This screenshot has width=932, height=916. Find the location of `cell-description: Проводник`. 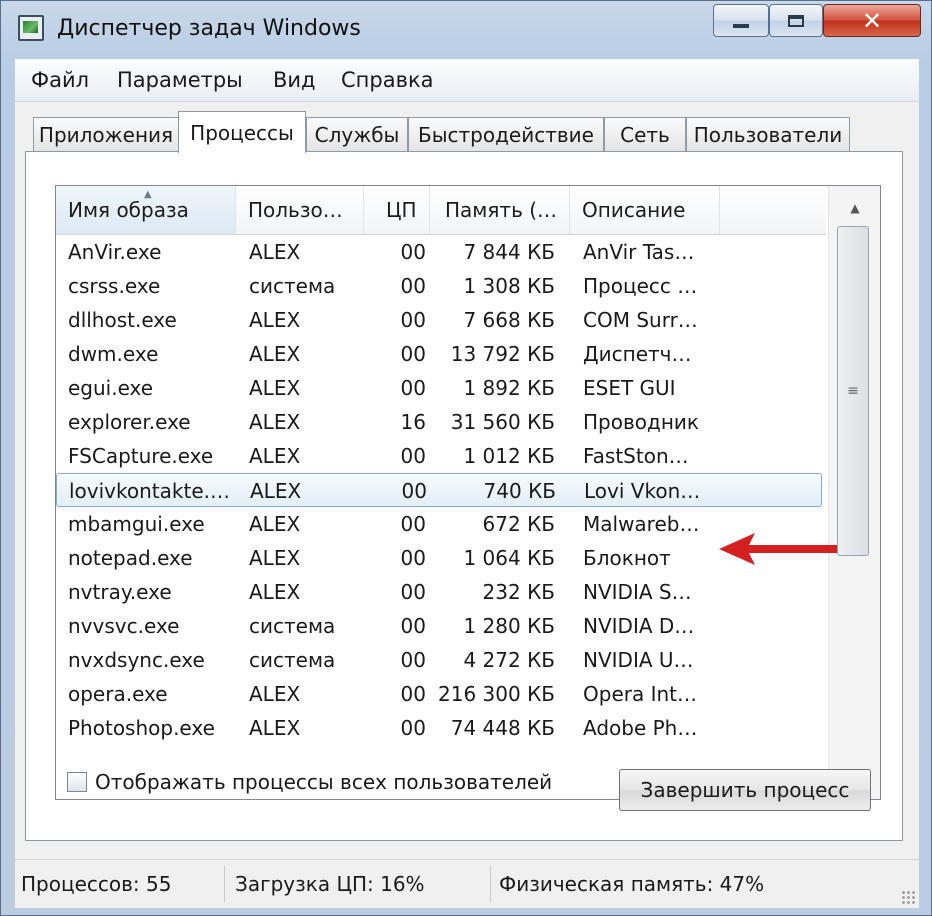

cell-description: Проводник is located at coordinates (641, 422).